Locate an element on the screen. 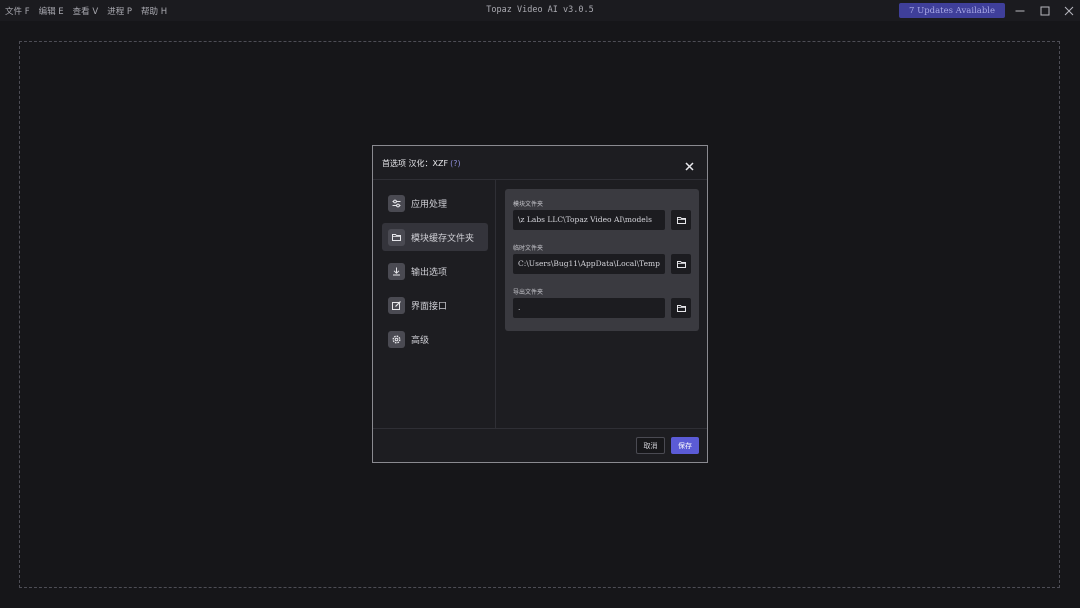 This screenshot has height=608, width=1080. temp-folder-value: C:\Users\Bug11\AppData\Local\Temp is located at coordinates (589, 263).